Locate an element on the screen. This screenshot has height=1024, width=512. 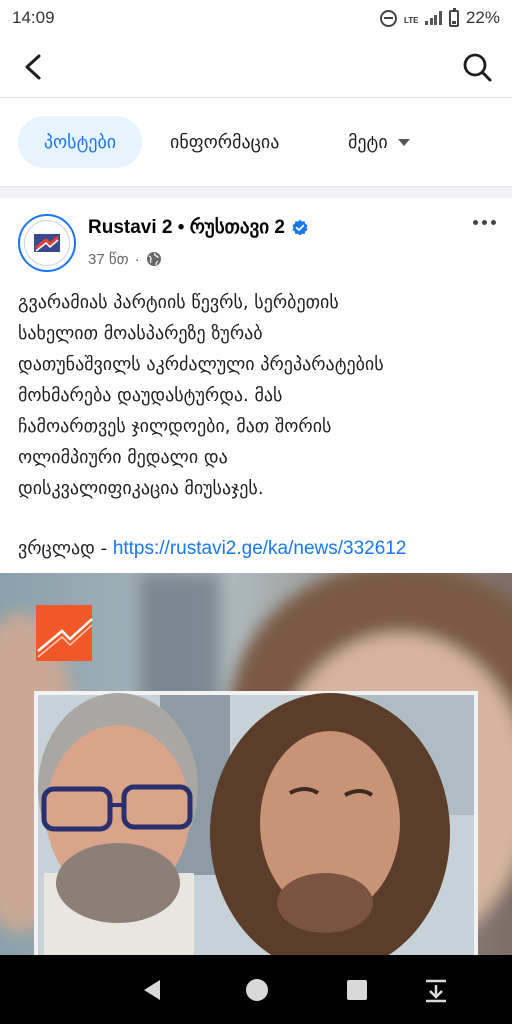
tab-information: ინფორმაცია is located at coordinates (224, 142).